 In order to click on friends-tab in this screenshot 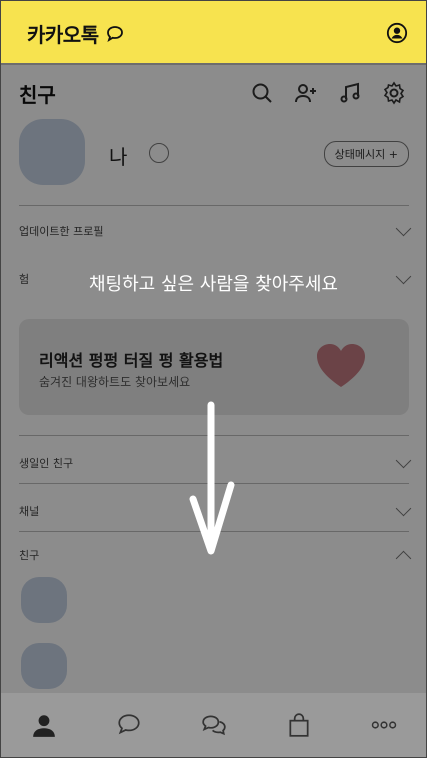, I will do `click(44, 725)`.